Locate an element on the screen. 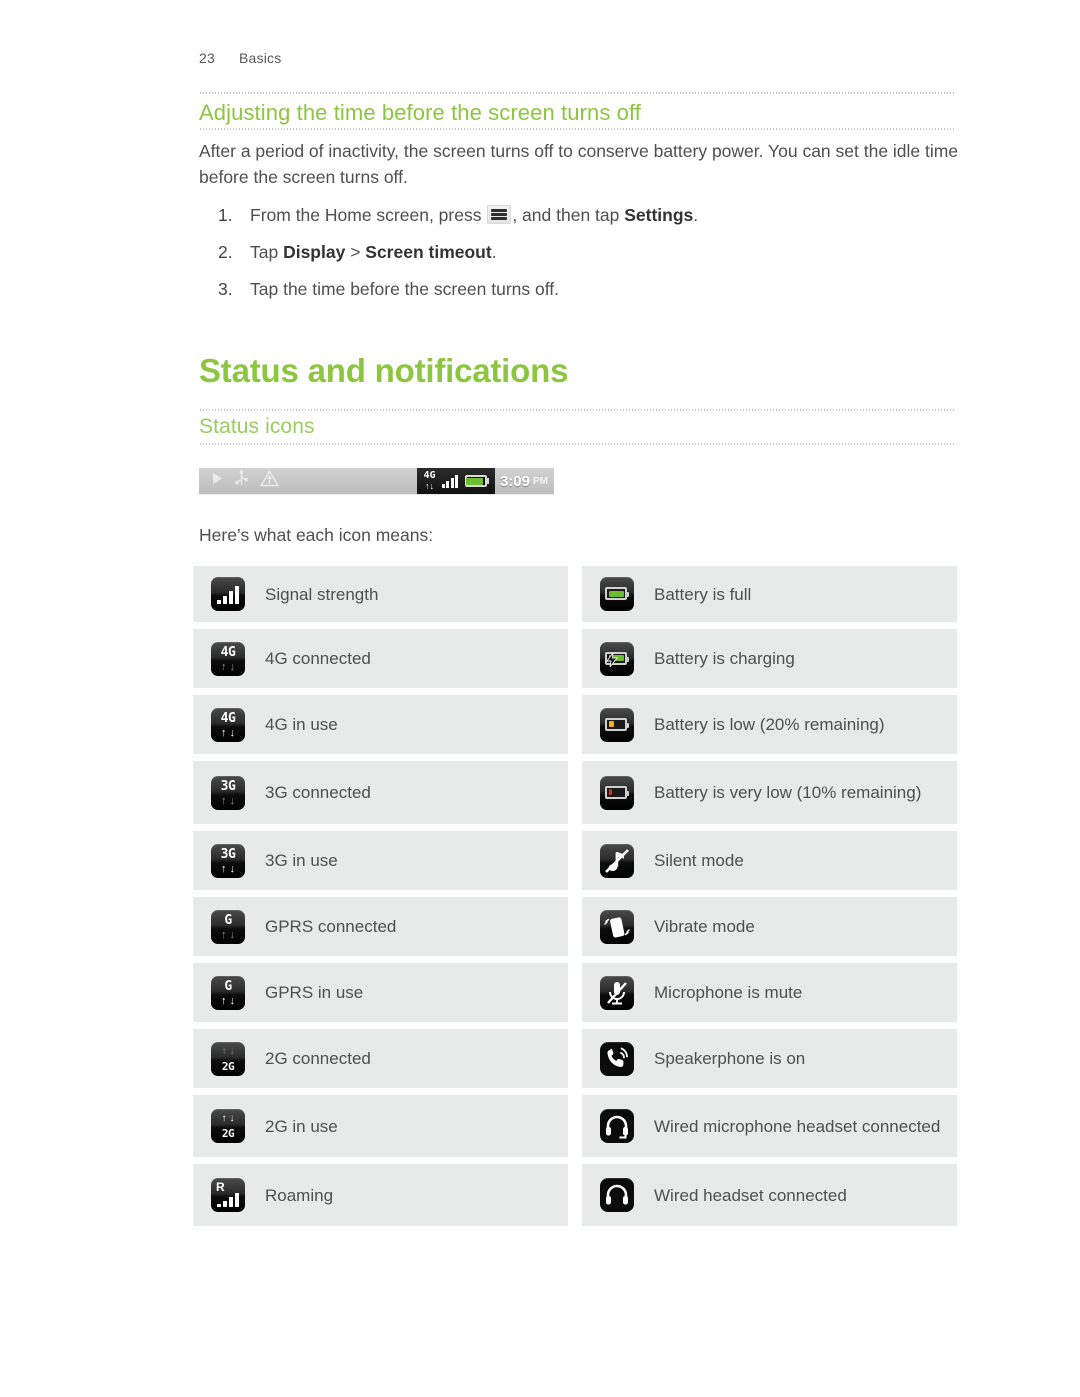 The image size is (1080, 1397). vibrate-mode-icon is located at coordinates (617, 926).